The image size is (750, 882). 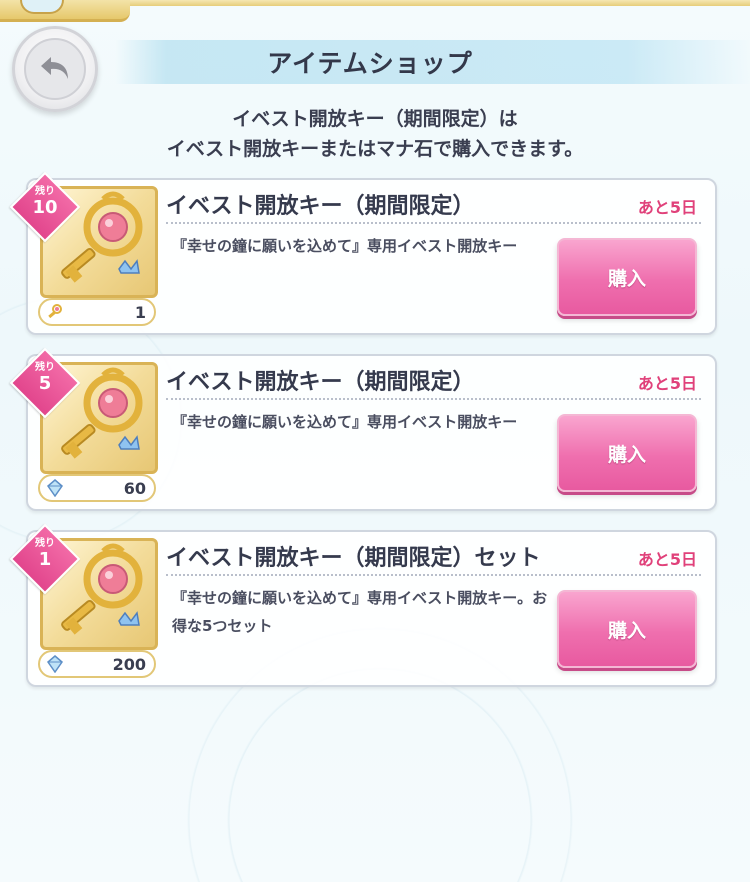 I want to click on remaining-badge-text: 残り 1, so click(x=45, y=554).